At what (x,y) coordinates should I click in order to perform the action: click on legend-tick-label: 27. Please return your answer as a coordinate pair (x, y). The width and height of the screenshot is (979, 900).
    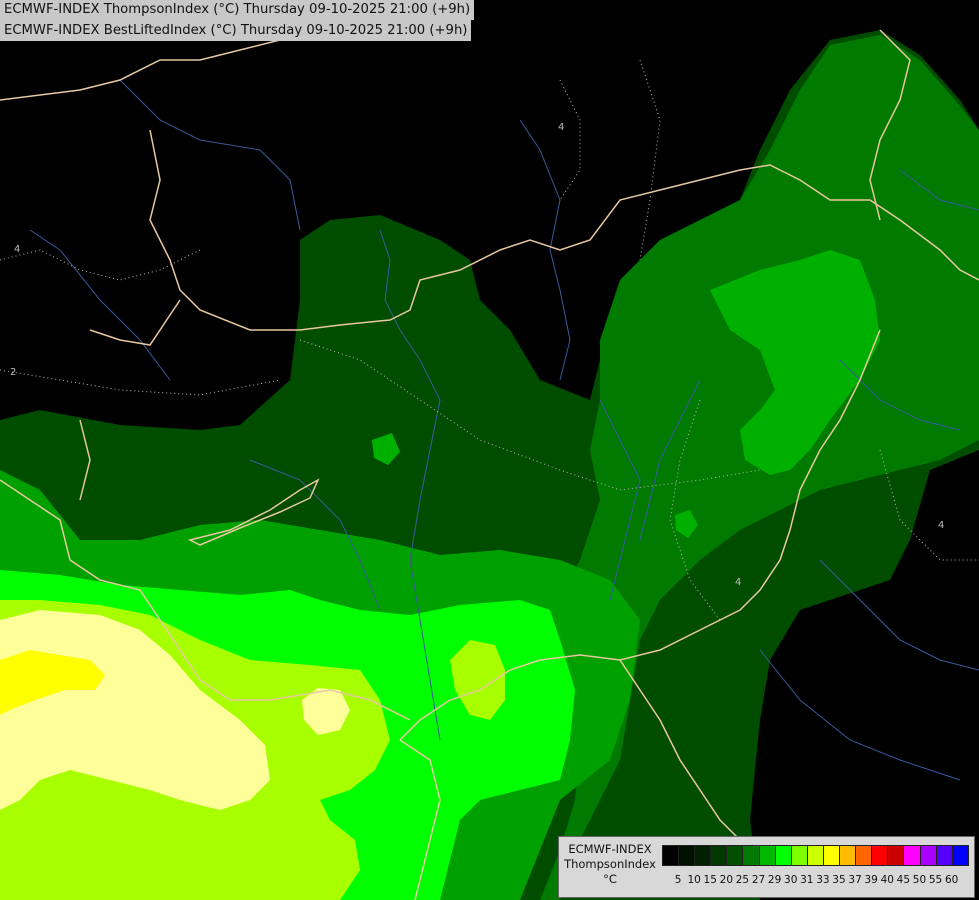
    Looking at the image, I should click on (758, 880).